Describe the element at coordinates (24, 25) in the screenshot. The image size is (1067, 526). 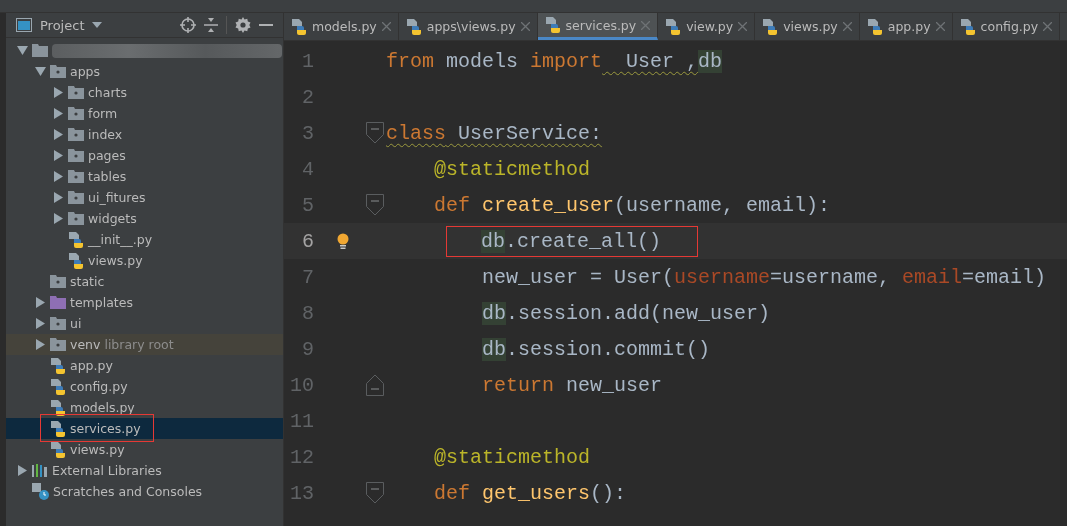
I see `project-view-icon` at that location.